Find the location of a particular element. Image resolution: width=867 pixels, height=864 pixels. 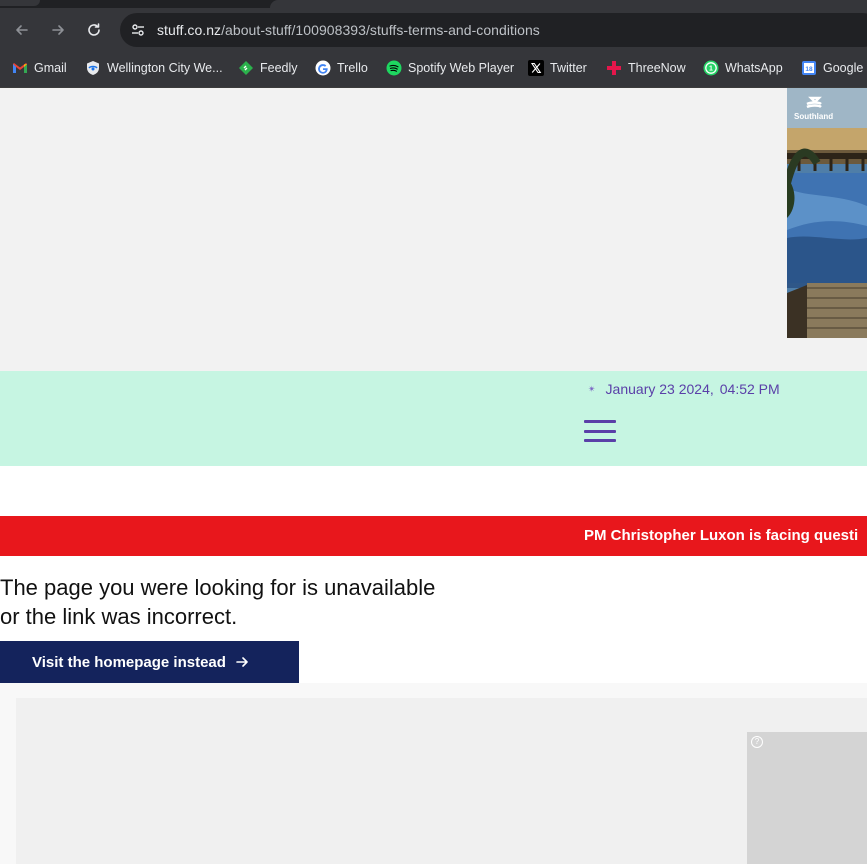

site-info-button is located at coordinates (138, 30).